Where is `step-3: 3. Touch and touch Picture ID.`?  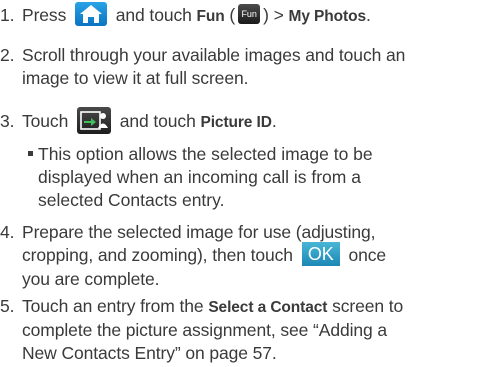 step-3: 3. Touch and touch Picture ID. is located at coordinates (138, 121).